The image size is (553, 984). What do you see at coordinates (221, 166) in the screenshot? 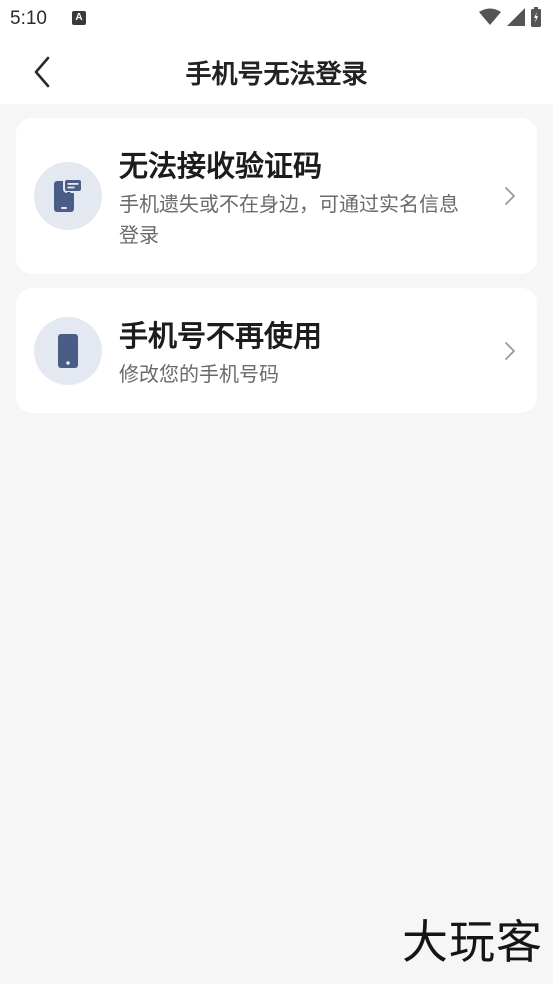
I see `option-title: 无法接收验证码` at bounding box center [221, 166].